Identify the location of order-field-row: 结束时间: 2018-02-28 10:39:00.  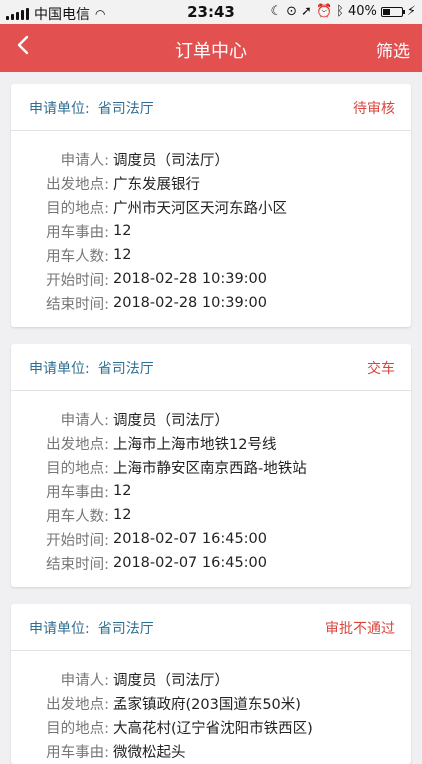
(211, 303).